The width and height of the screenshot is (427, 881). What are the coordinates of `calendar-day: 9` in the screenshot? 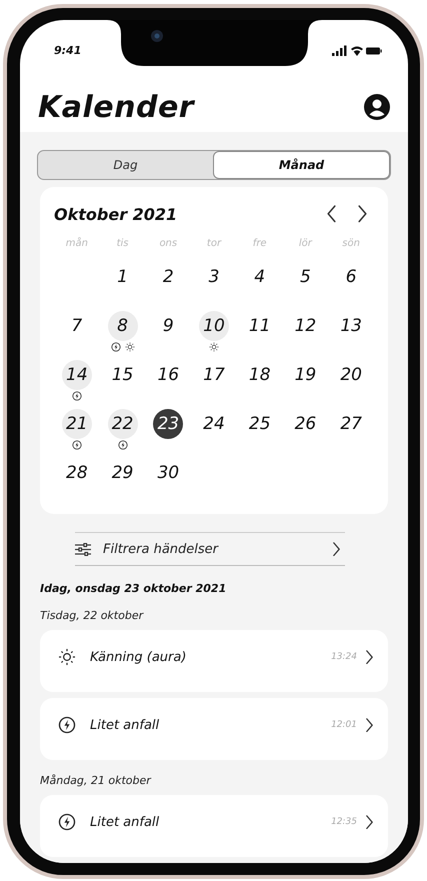 It's located at (168, 326).